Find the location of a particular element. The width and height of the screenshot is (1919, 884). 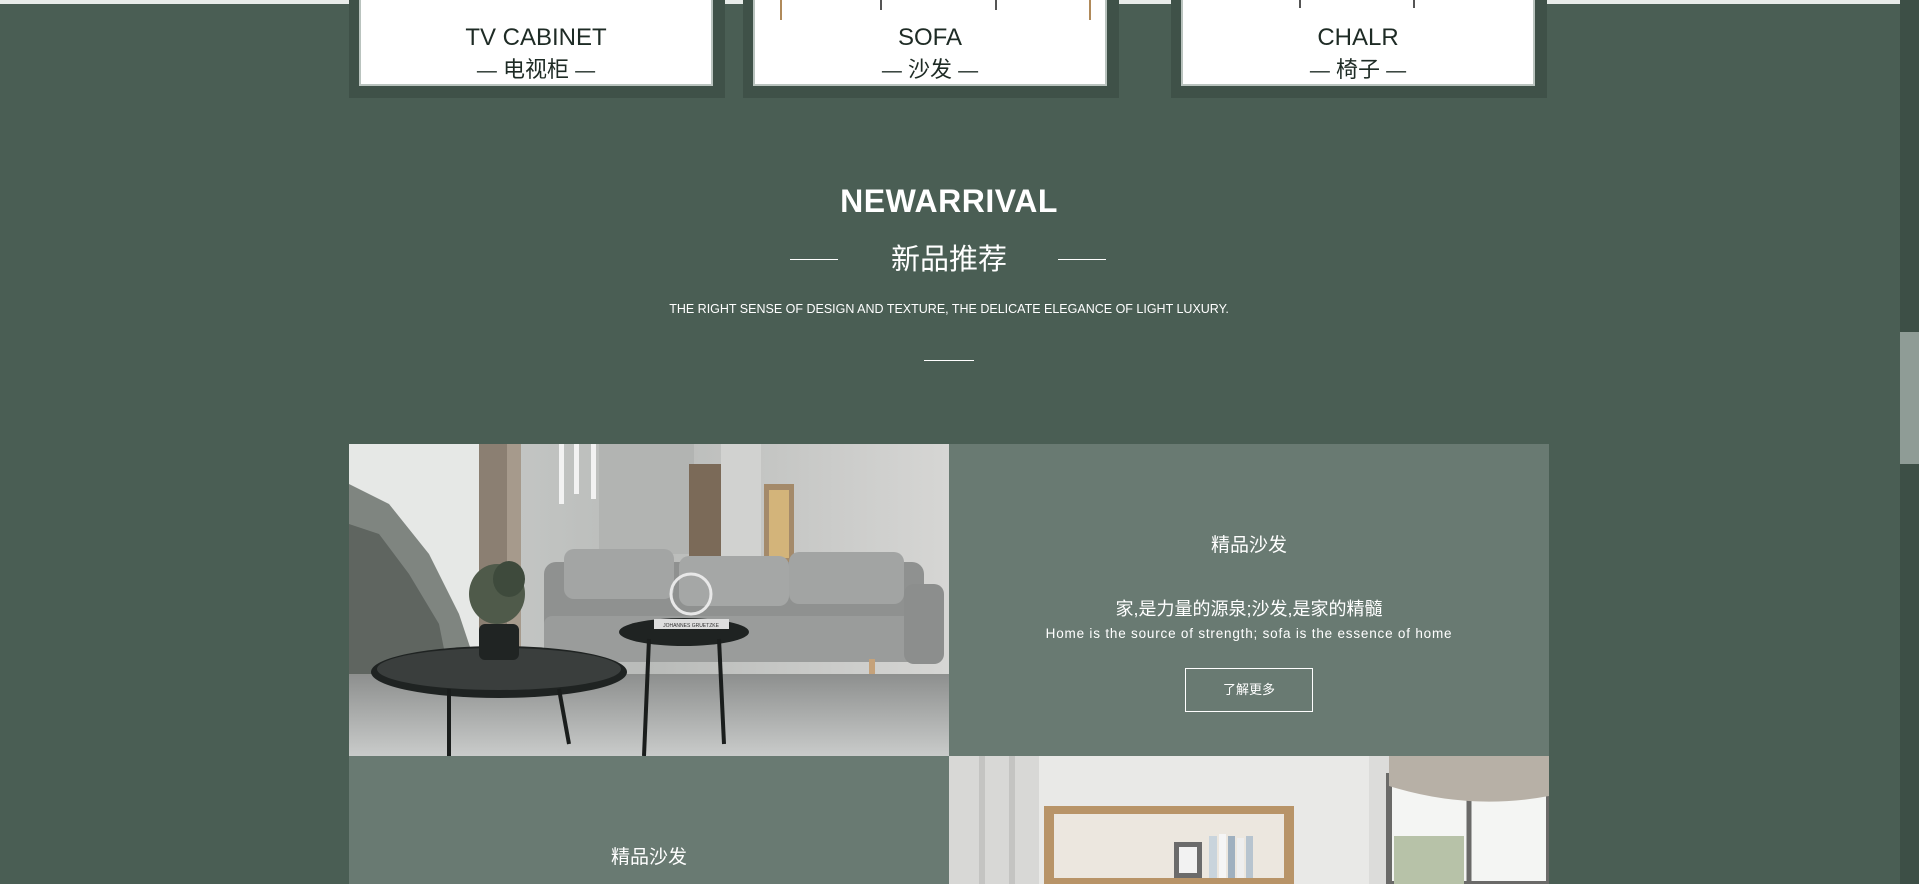

living-room-sofa-photo: JOHANNES GRUETZKE is located at coordinates (649, 600).